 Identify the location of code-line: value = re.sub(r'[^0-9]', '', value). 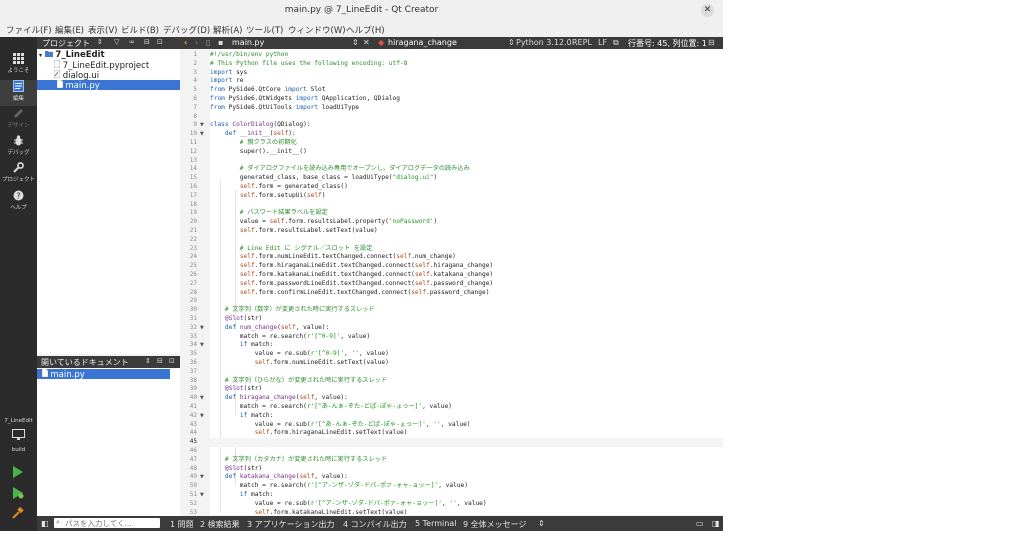
(299, 354).